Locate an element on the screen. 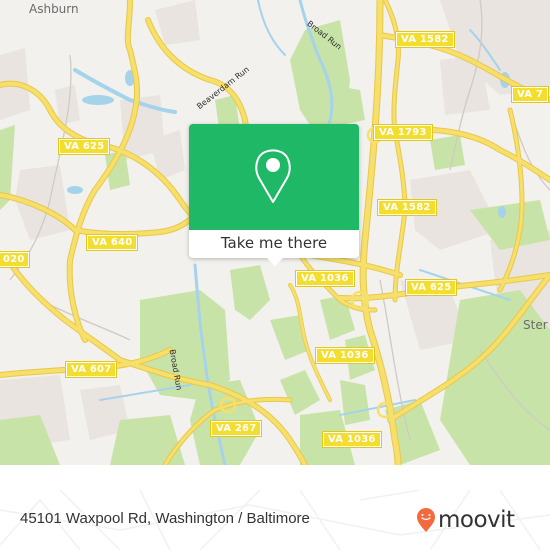 This screenshot has width=550, height=550. moovit-pin-icon is located at coordinates (426, 520).